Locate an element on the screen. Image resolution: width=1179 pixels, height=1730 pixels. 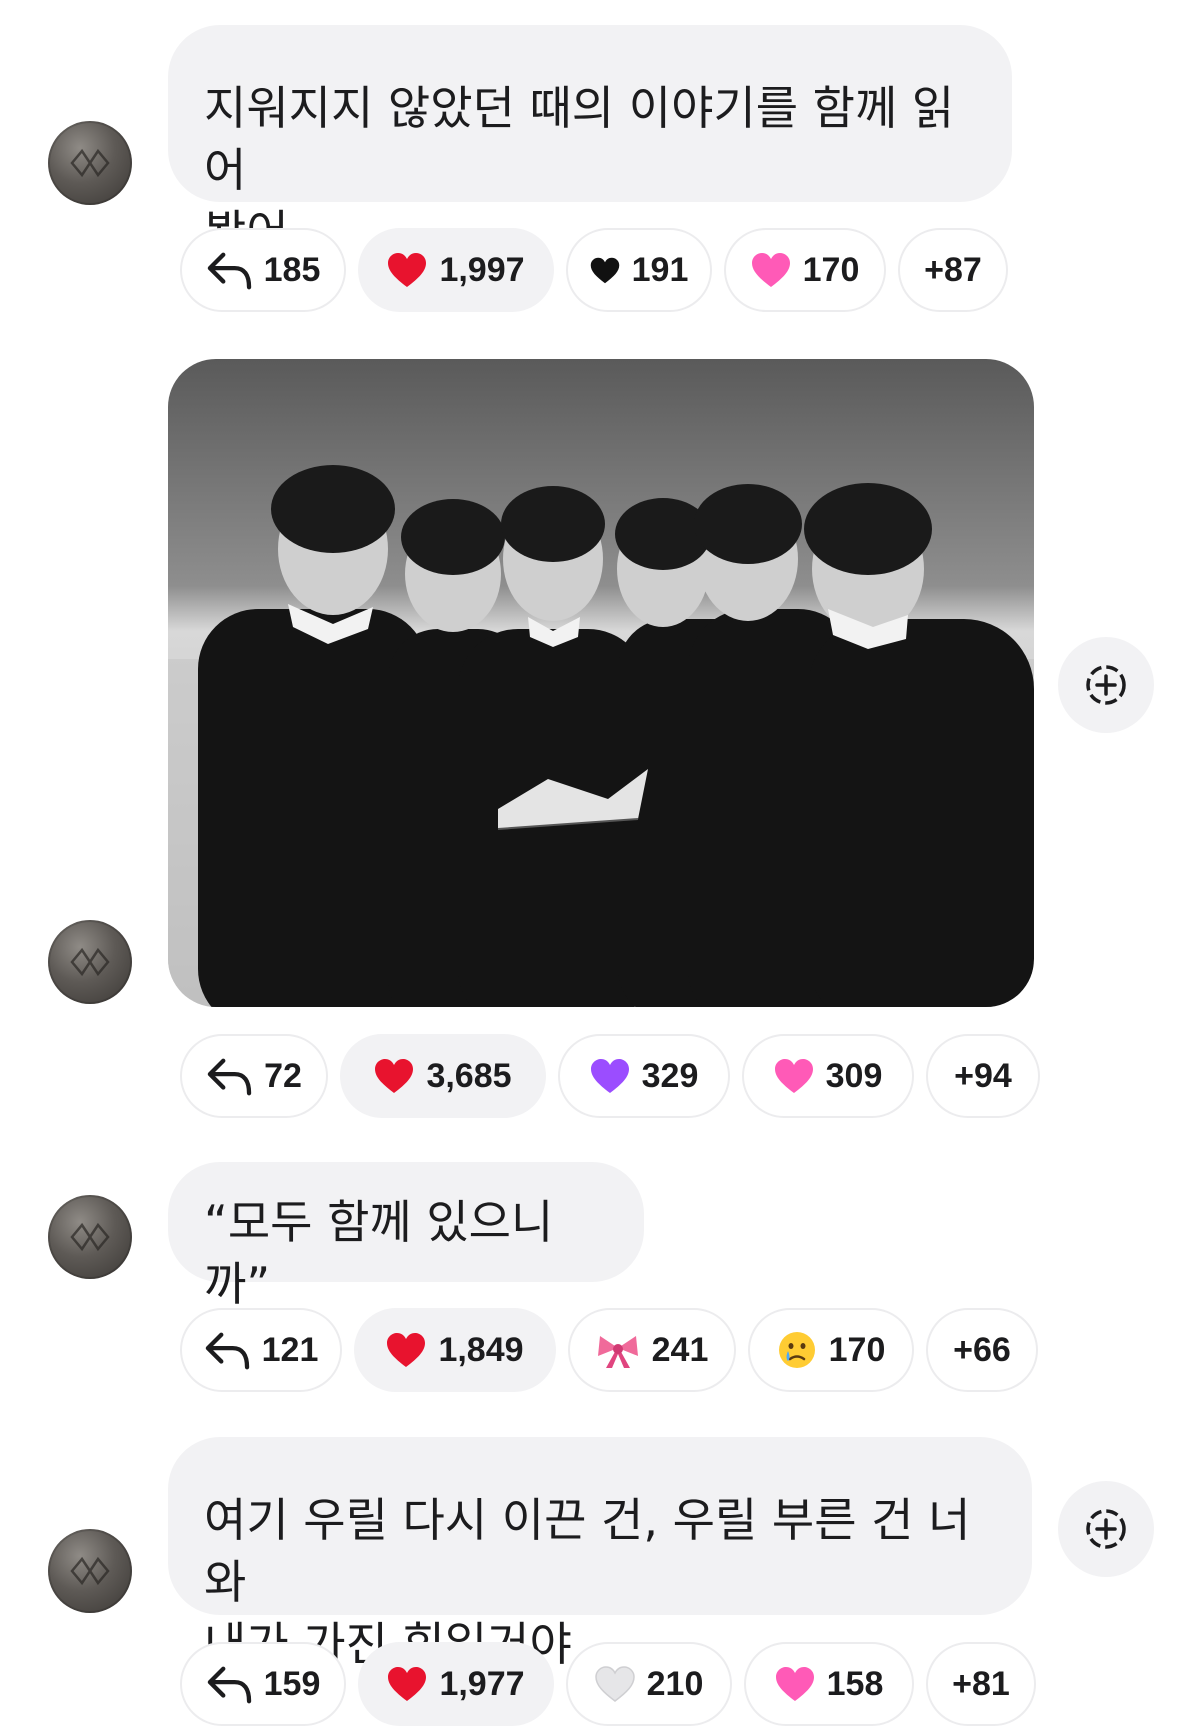
reaction-sparkling-heart: 309 is located at coordinates (828, 1076).